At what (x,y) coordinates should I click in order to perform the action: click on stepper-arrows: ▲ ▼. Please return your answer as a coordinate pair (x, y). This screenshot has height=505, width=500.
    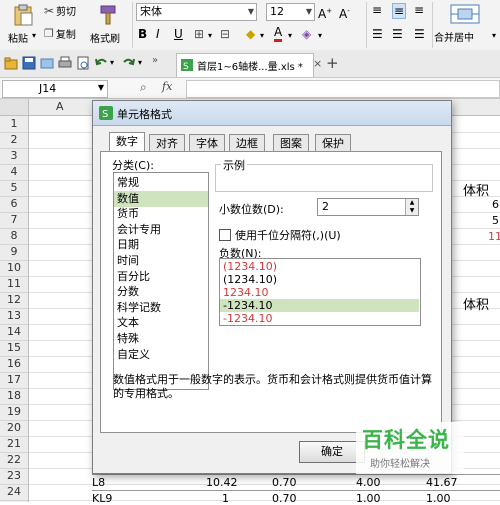
    Looking at the image, I should click on (411, 207).